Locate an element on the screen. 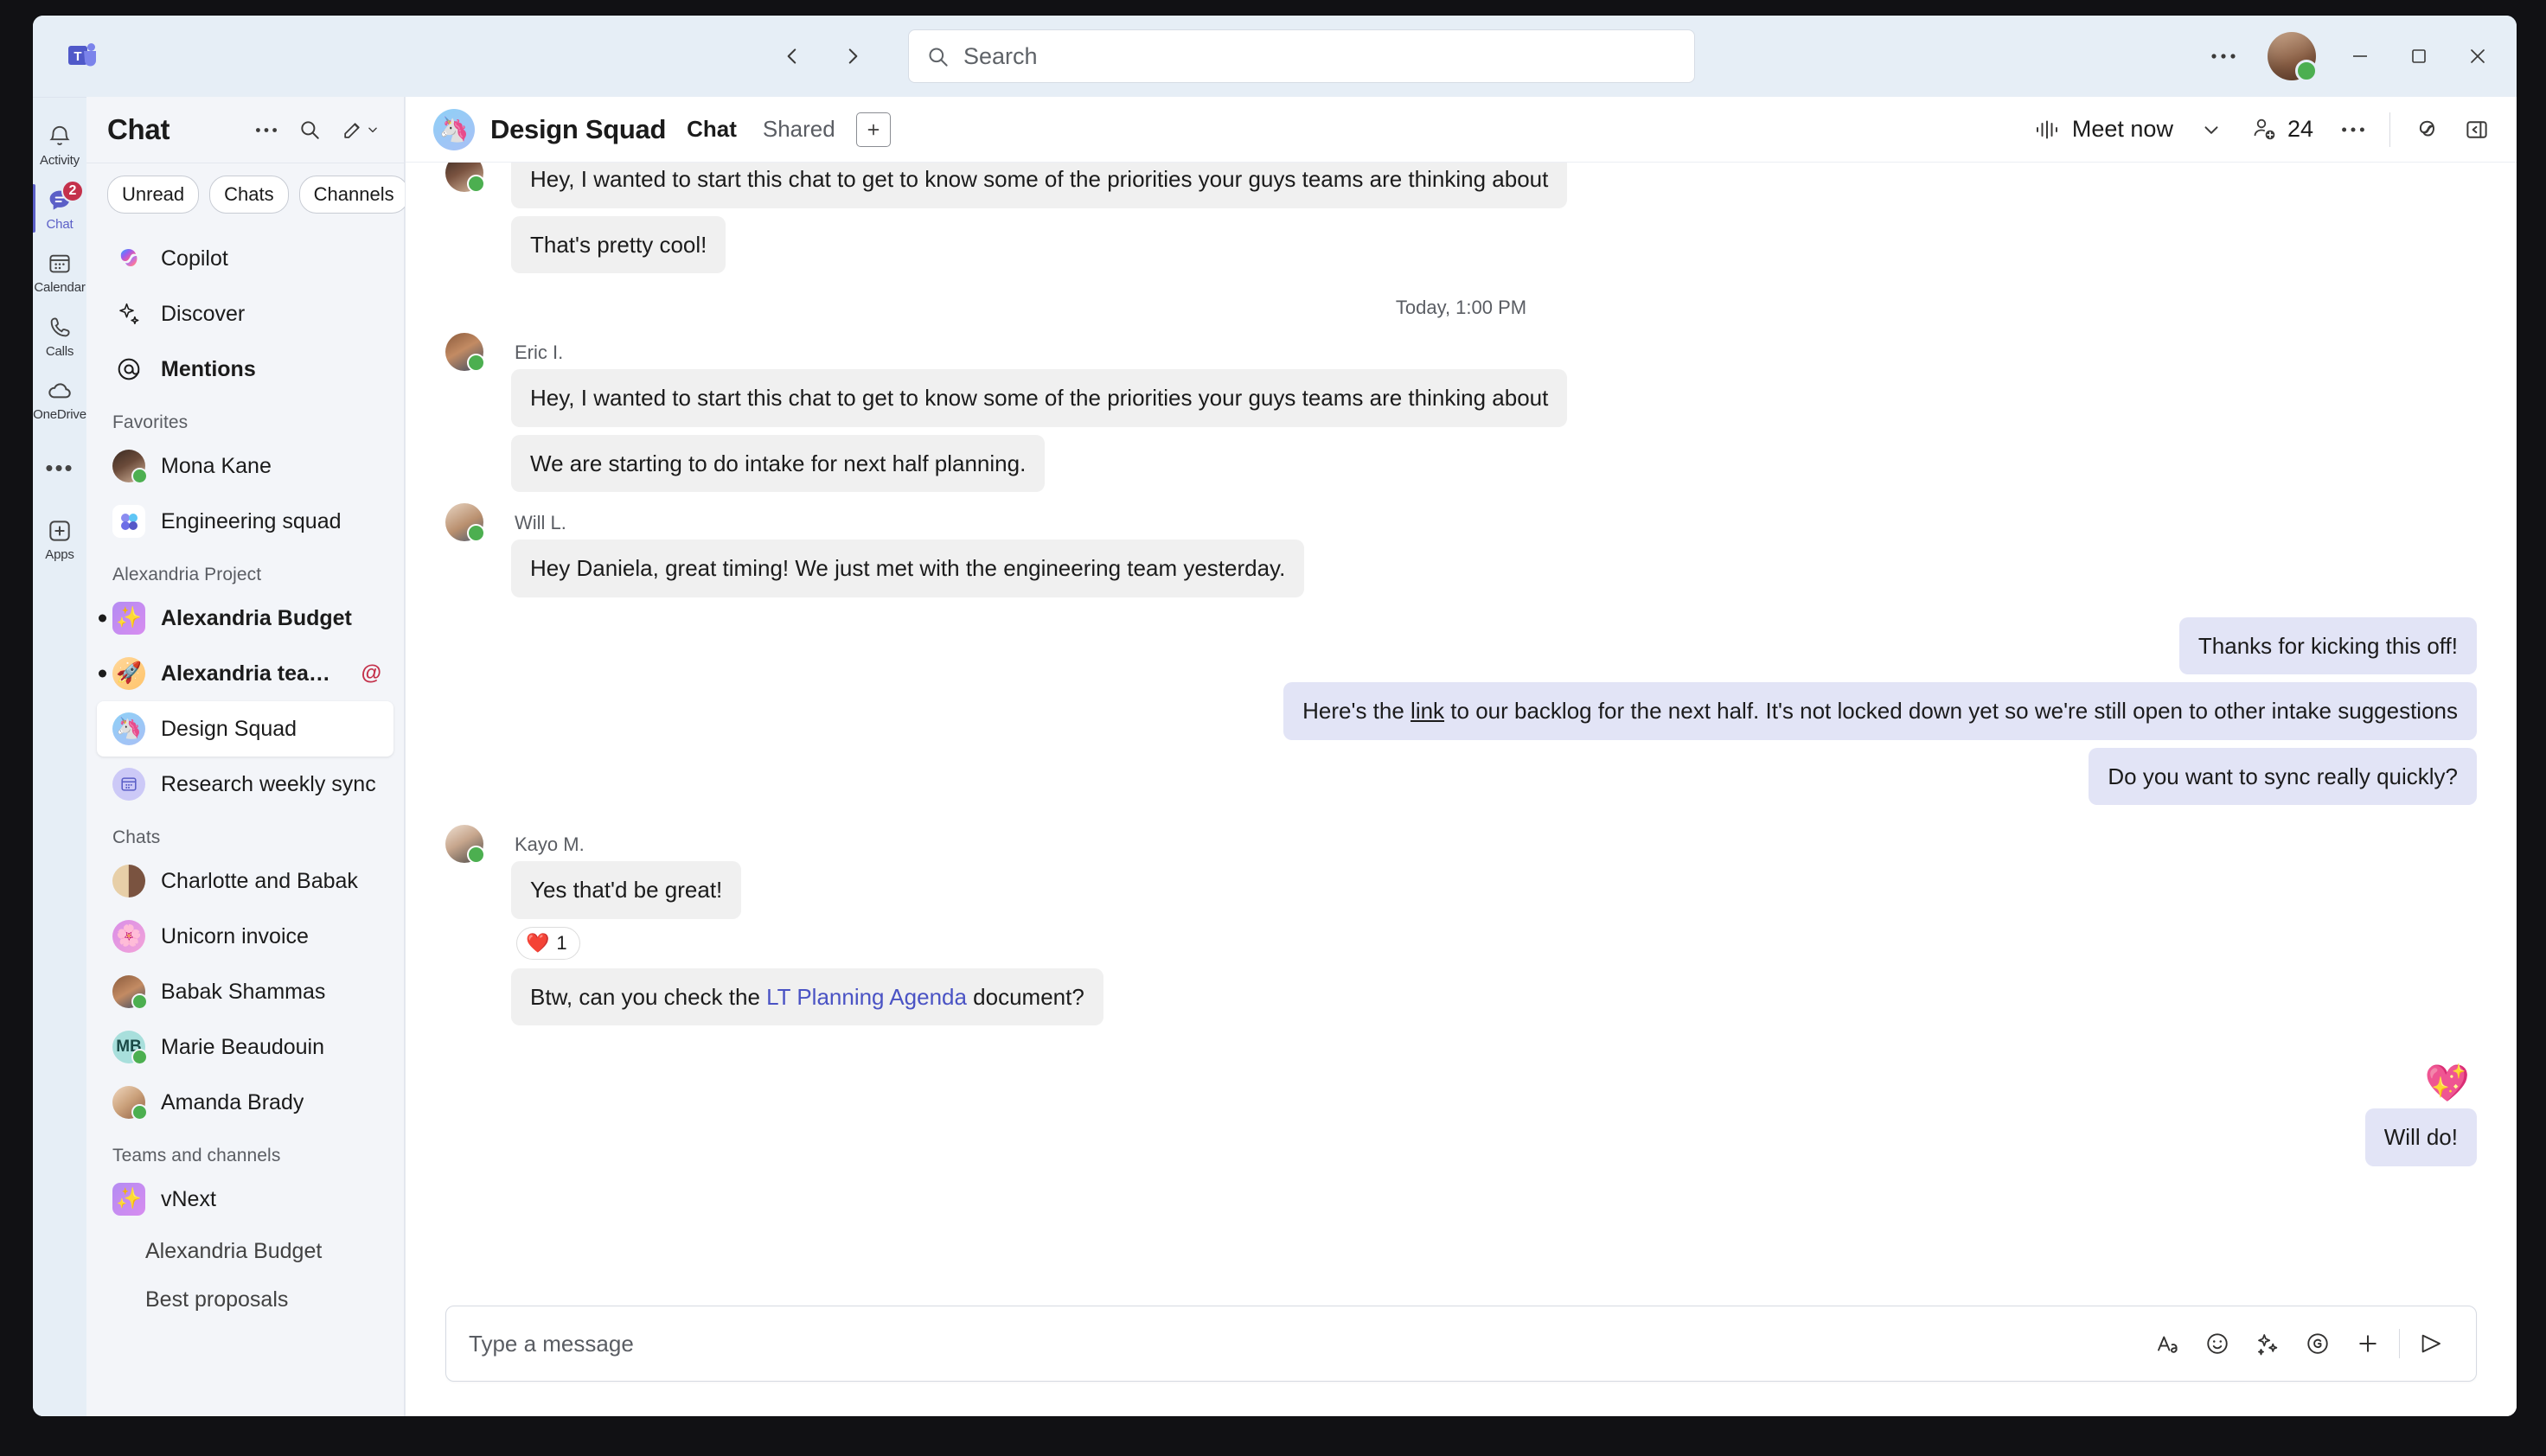 The image size is (2546, 1456). plus-icon is located at coordinates (2367, 1343).